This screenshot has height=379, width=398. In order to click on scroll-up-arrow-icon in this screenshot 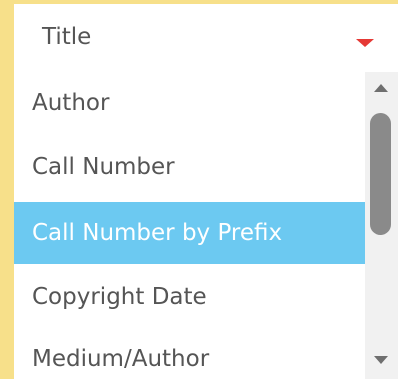, I will do `click(381, 88)`.